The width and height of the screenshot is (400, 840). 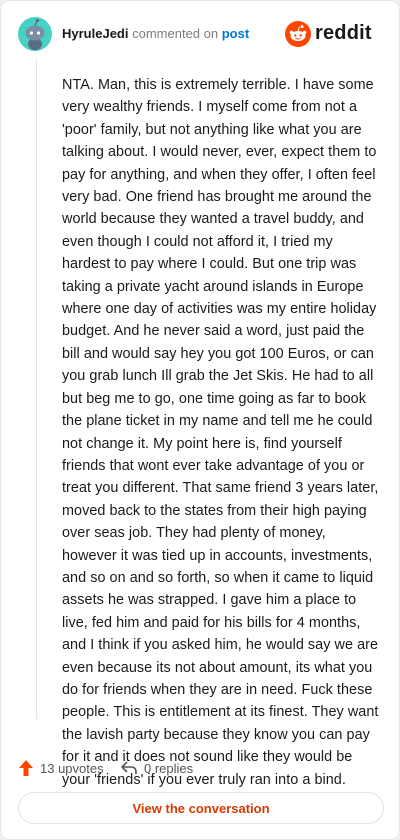 What do you see at coordinates (298, 34) in the screenshot?
I see `reddit-logo-icon` at bounding box center [298, 34].